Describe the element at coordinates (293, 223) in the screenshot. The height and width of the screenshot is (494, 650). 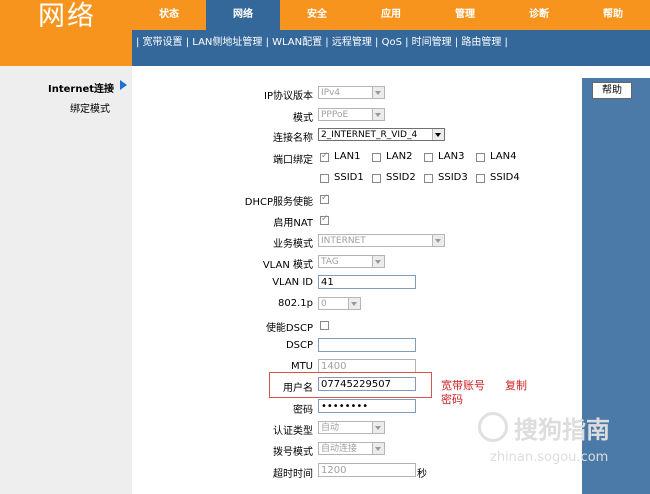
I see `nat-label: 启用NAT` at that location.